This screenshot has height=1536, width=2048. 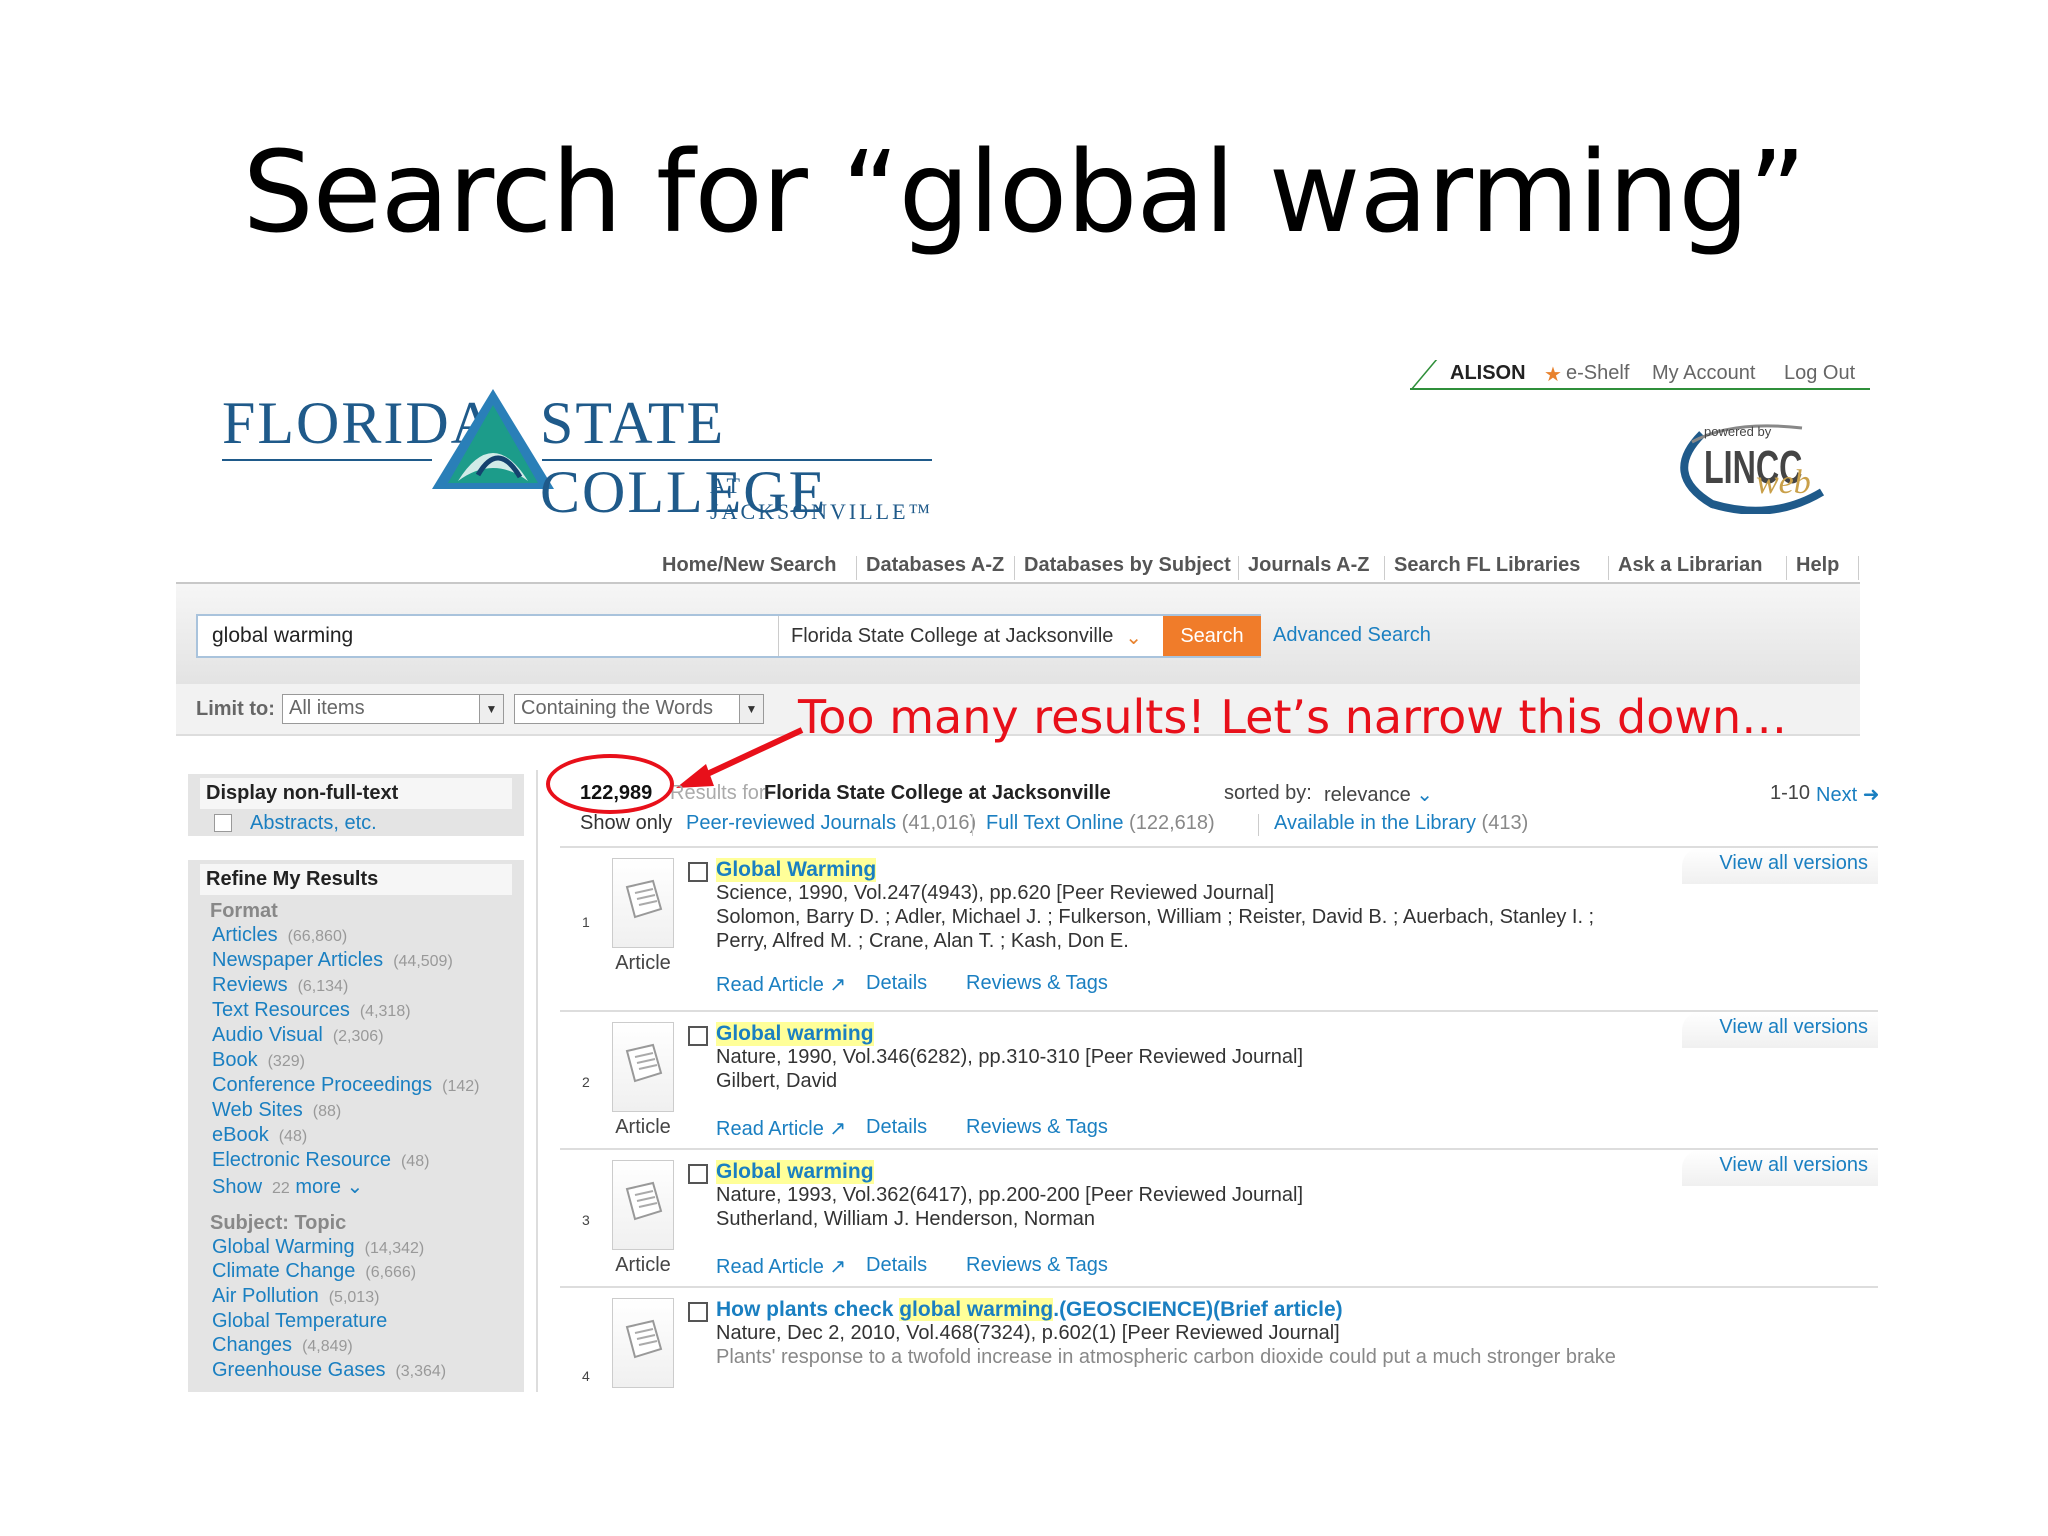 What do you see at coordinates (327, 460) in the screenshot?
I see `logo-rule` at bounding box center [327, 460].